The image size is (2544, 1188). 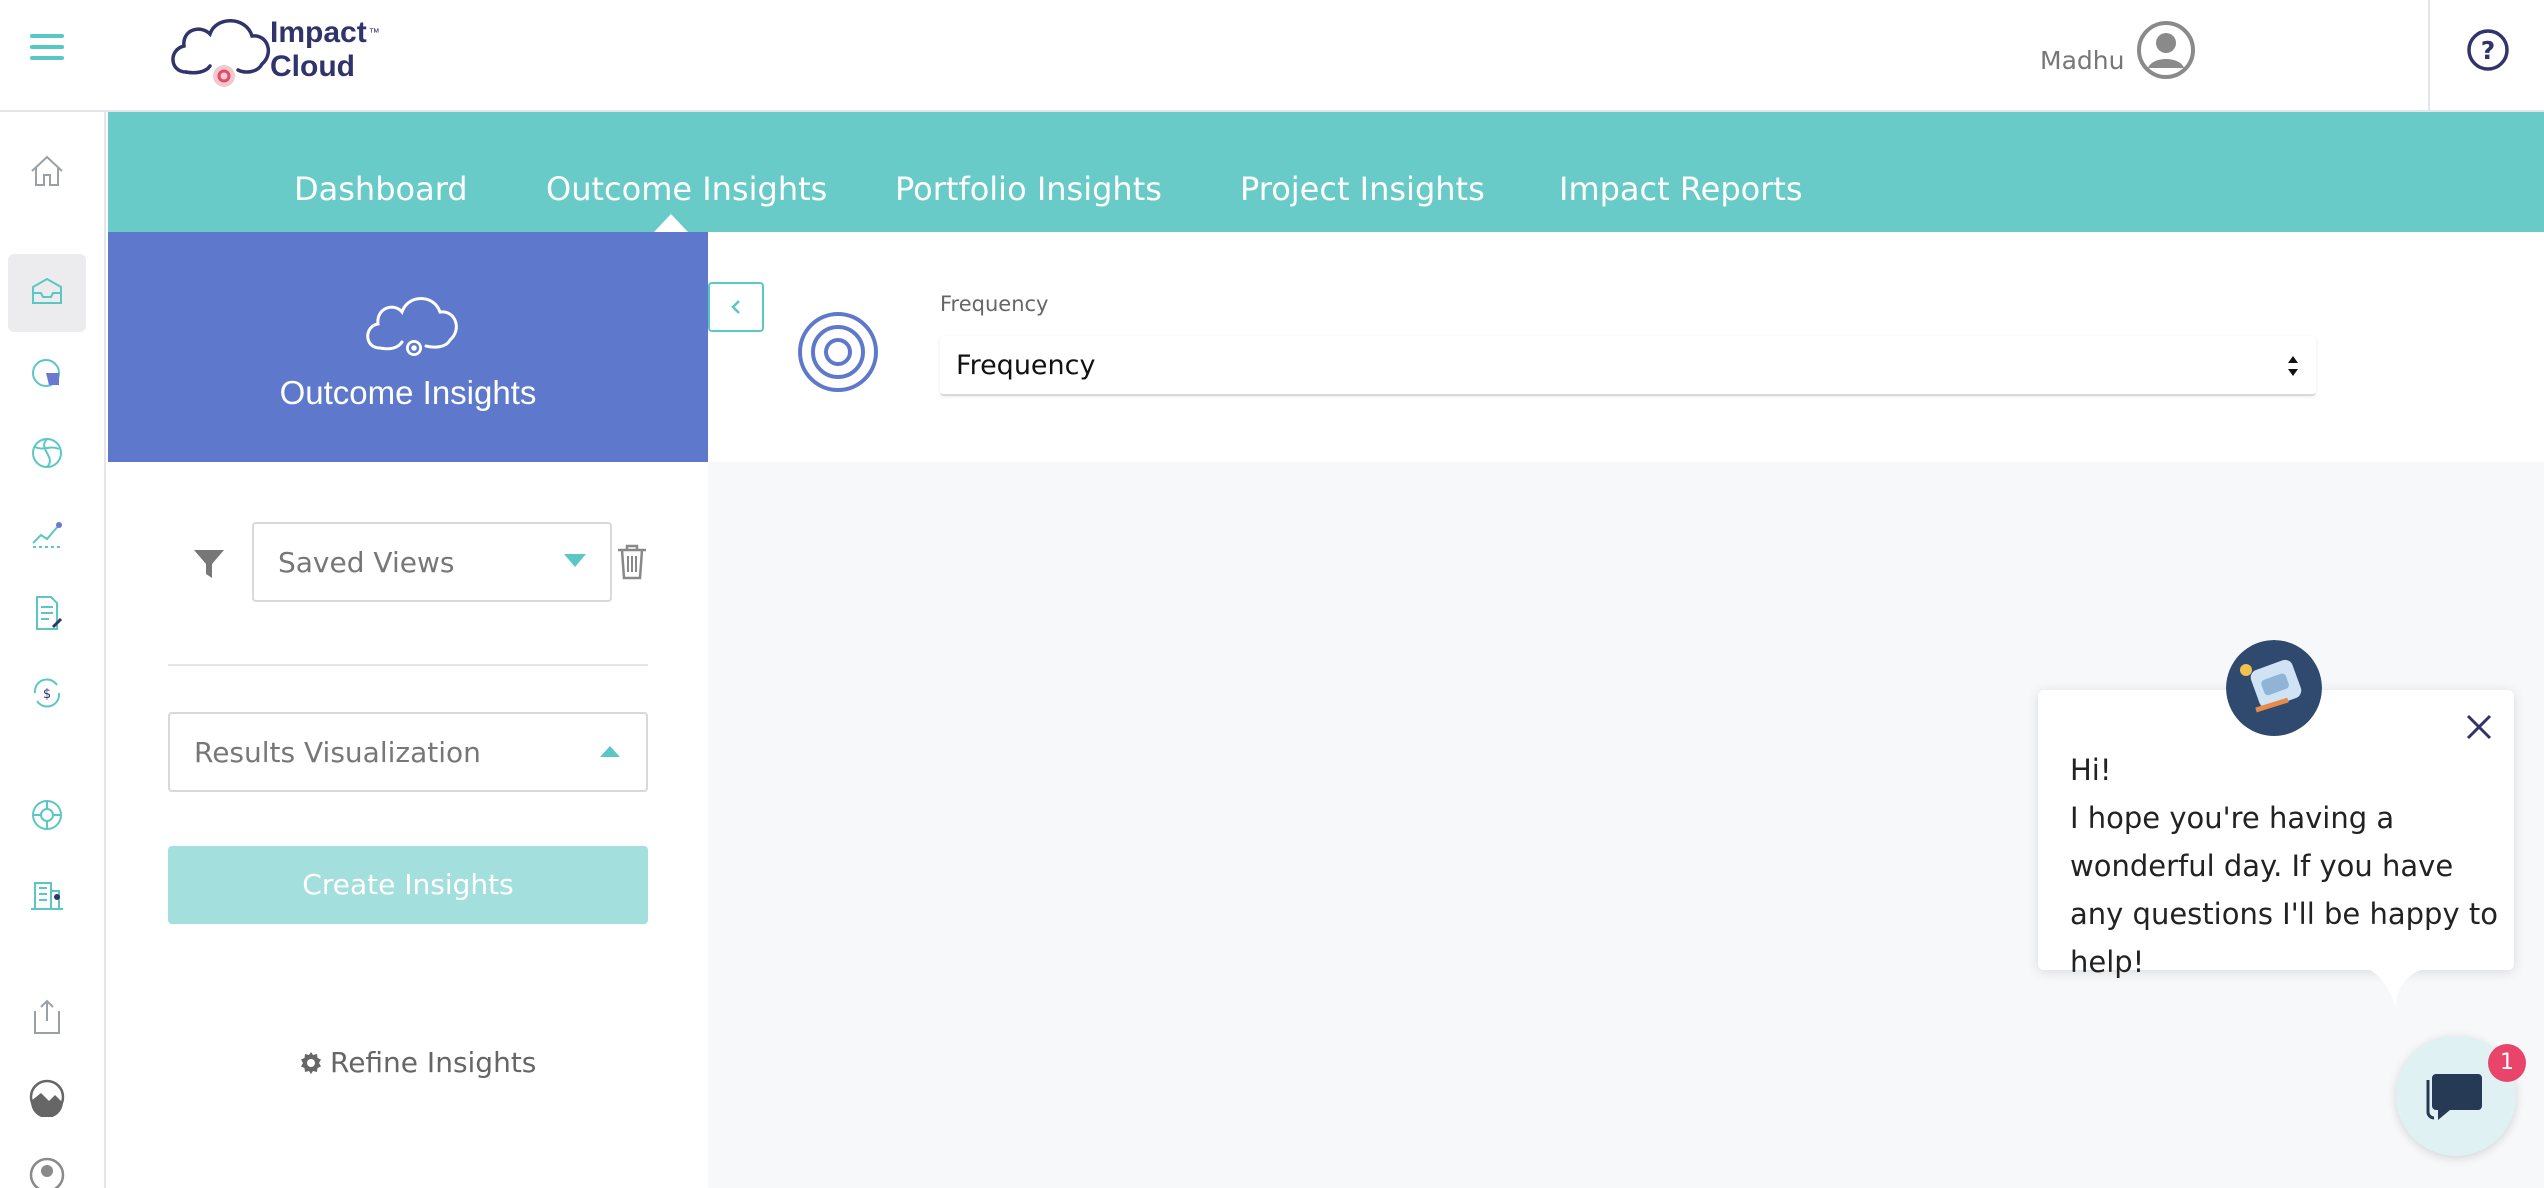 I want to click on help-icon: ?, so click(x=2488, y=50).